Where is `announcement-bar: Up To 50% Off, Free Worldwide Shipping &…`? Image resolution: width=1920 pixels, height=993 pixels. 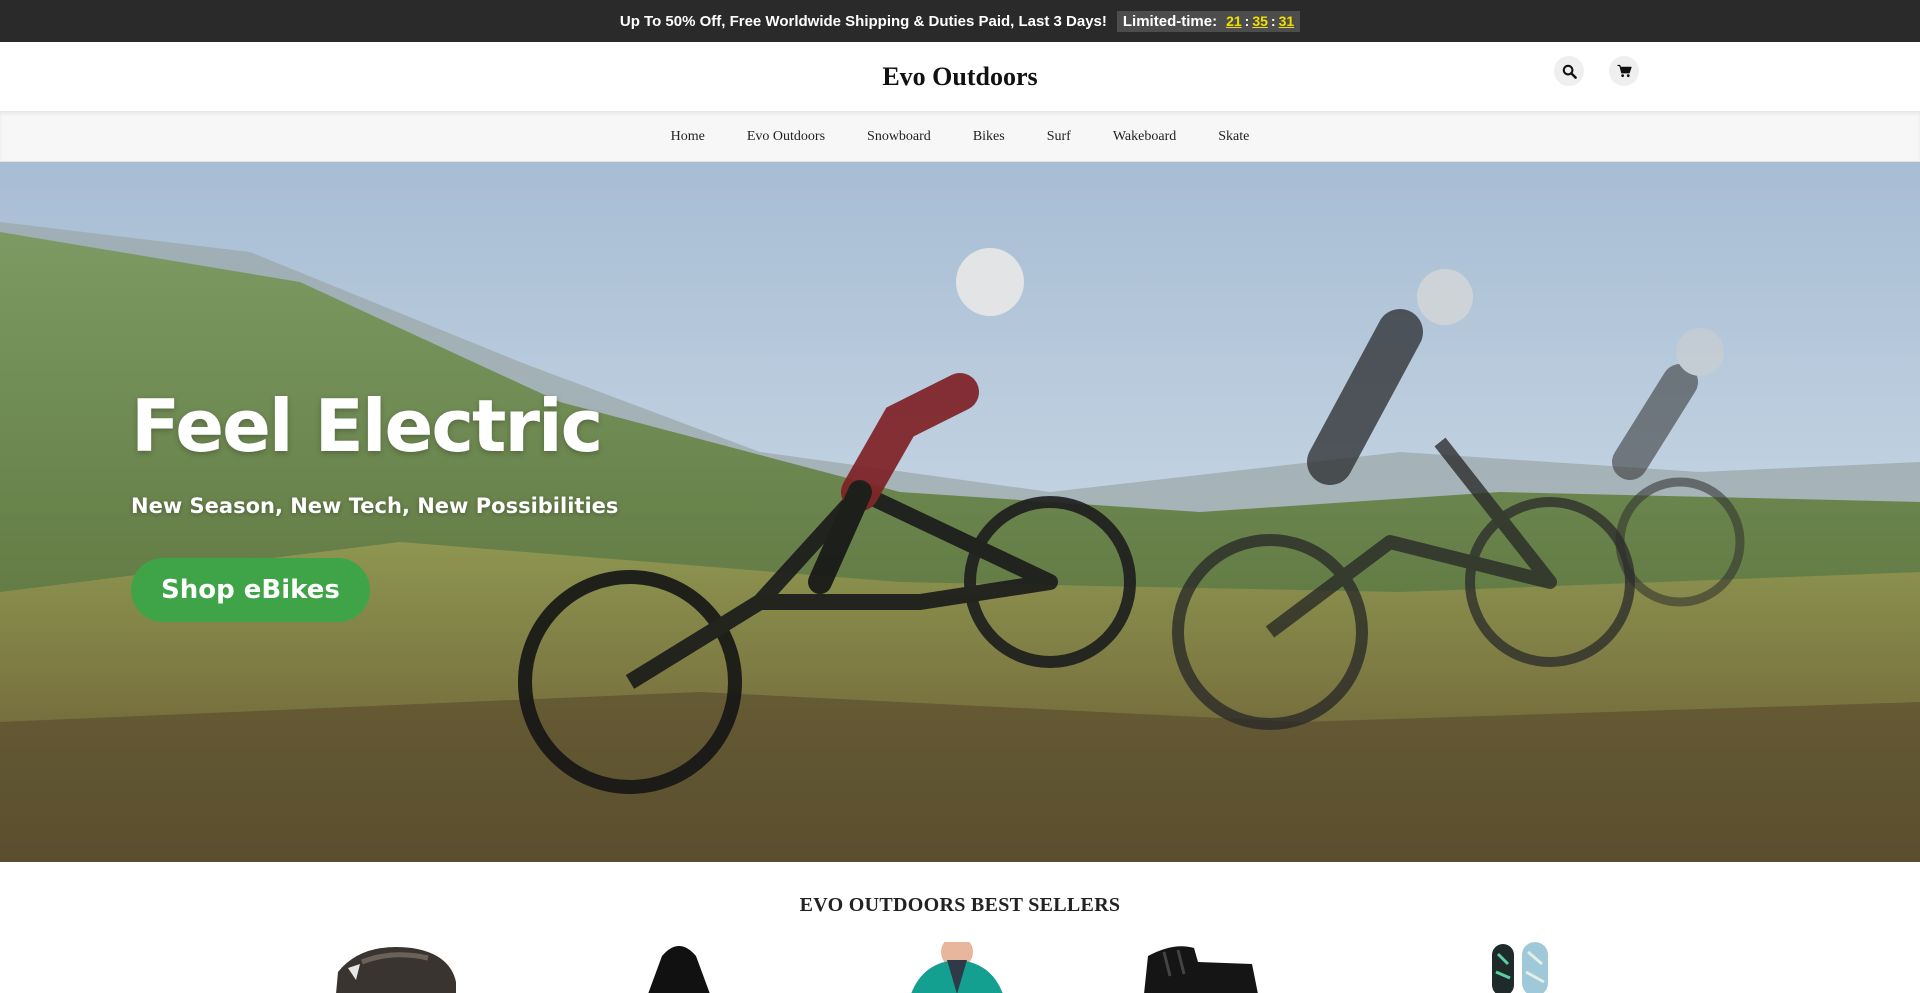
announcement-bar: Up To 50% Off, Free Worldwide Shipping &… is located at coordinates (960, 21).